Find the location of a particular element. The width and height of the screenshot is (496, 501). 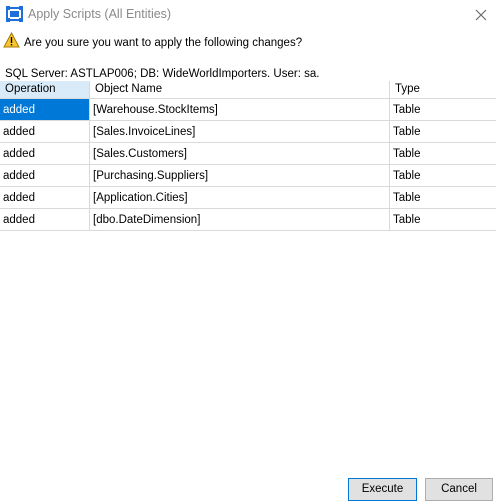

cell-object-name: [Purchasing.Suppliers] is located at coordinates (240, 176).